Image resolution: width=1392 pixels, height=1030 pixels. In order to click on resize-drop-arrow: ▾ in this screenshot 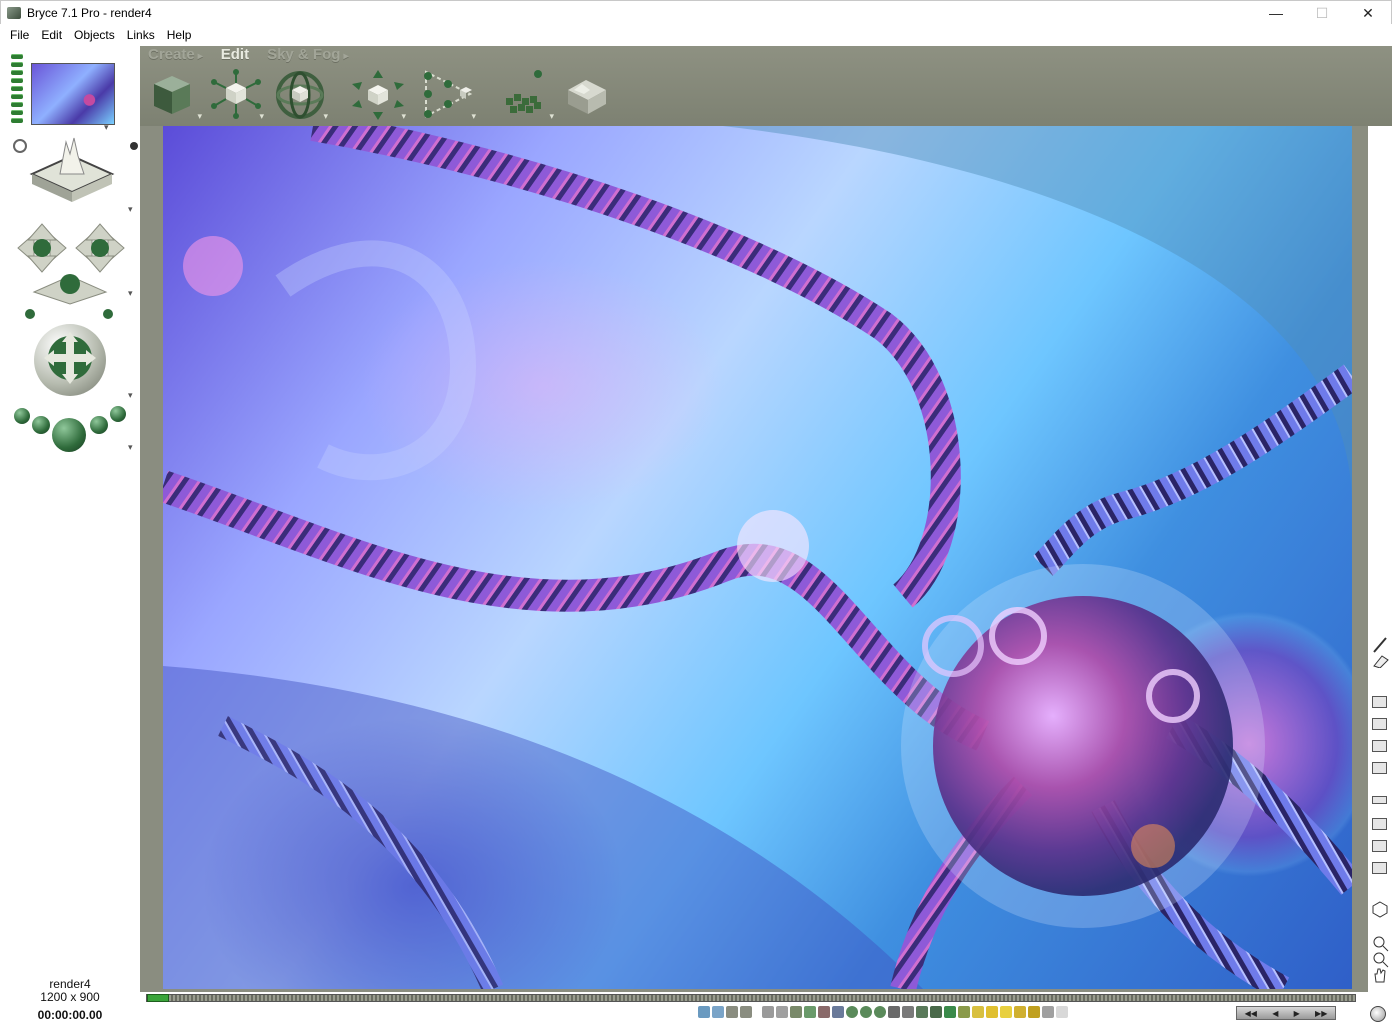, I will do `click(261, 116)`.